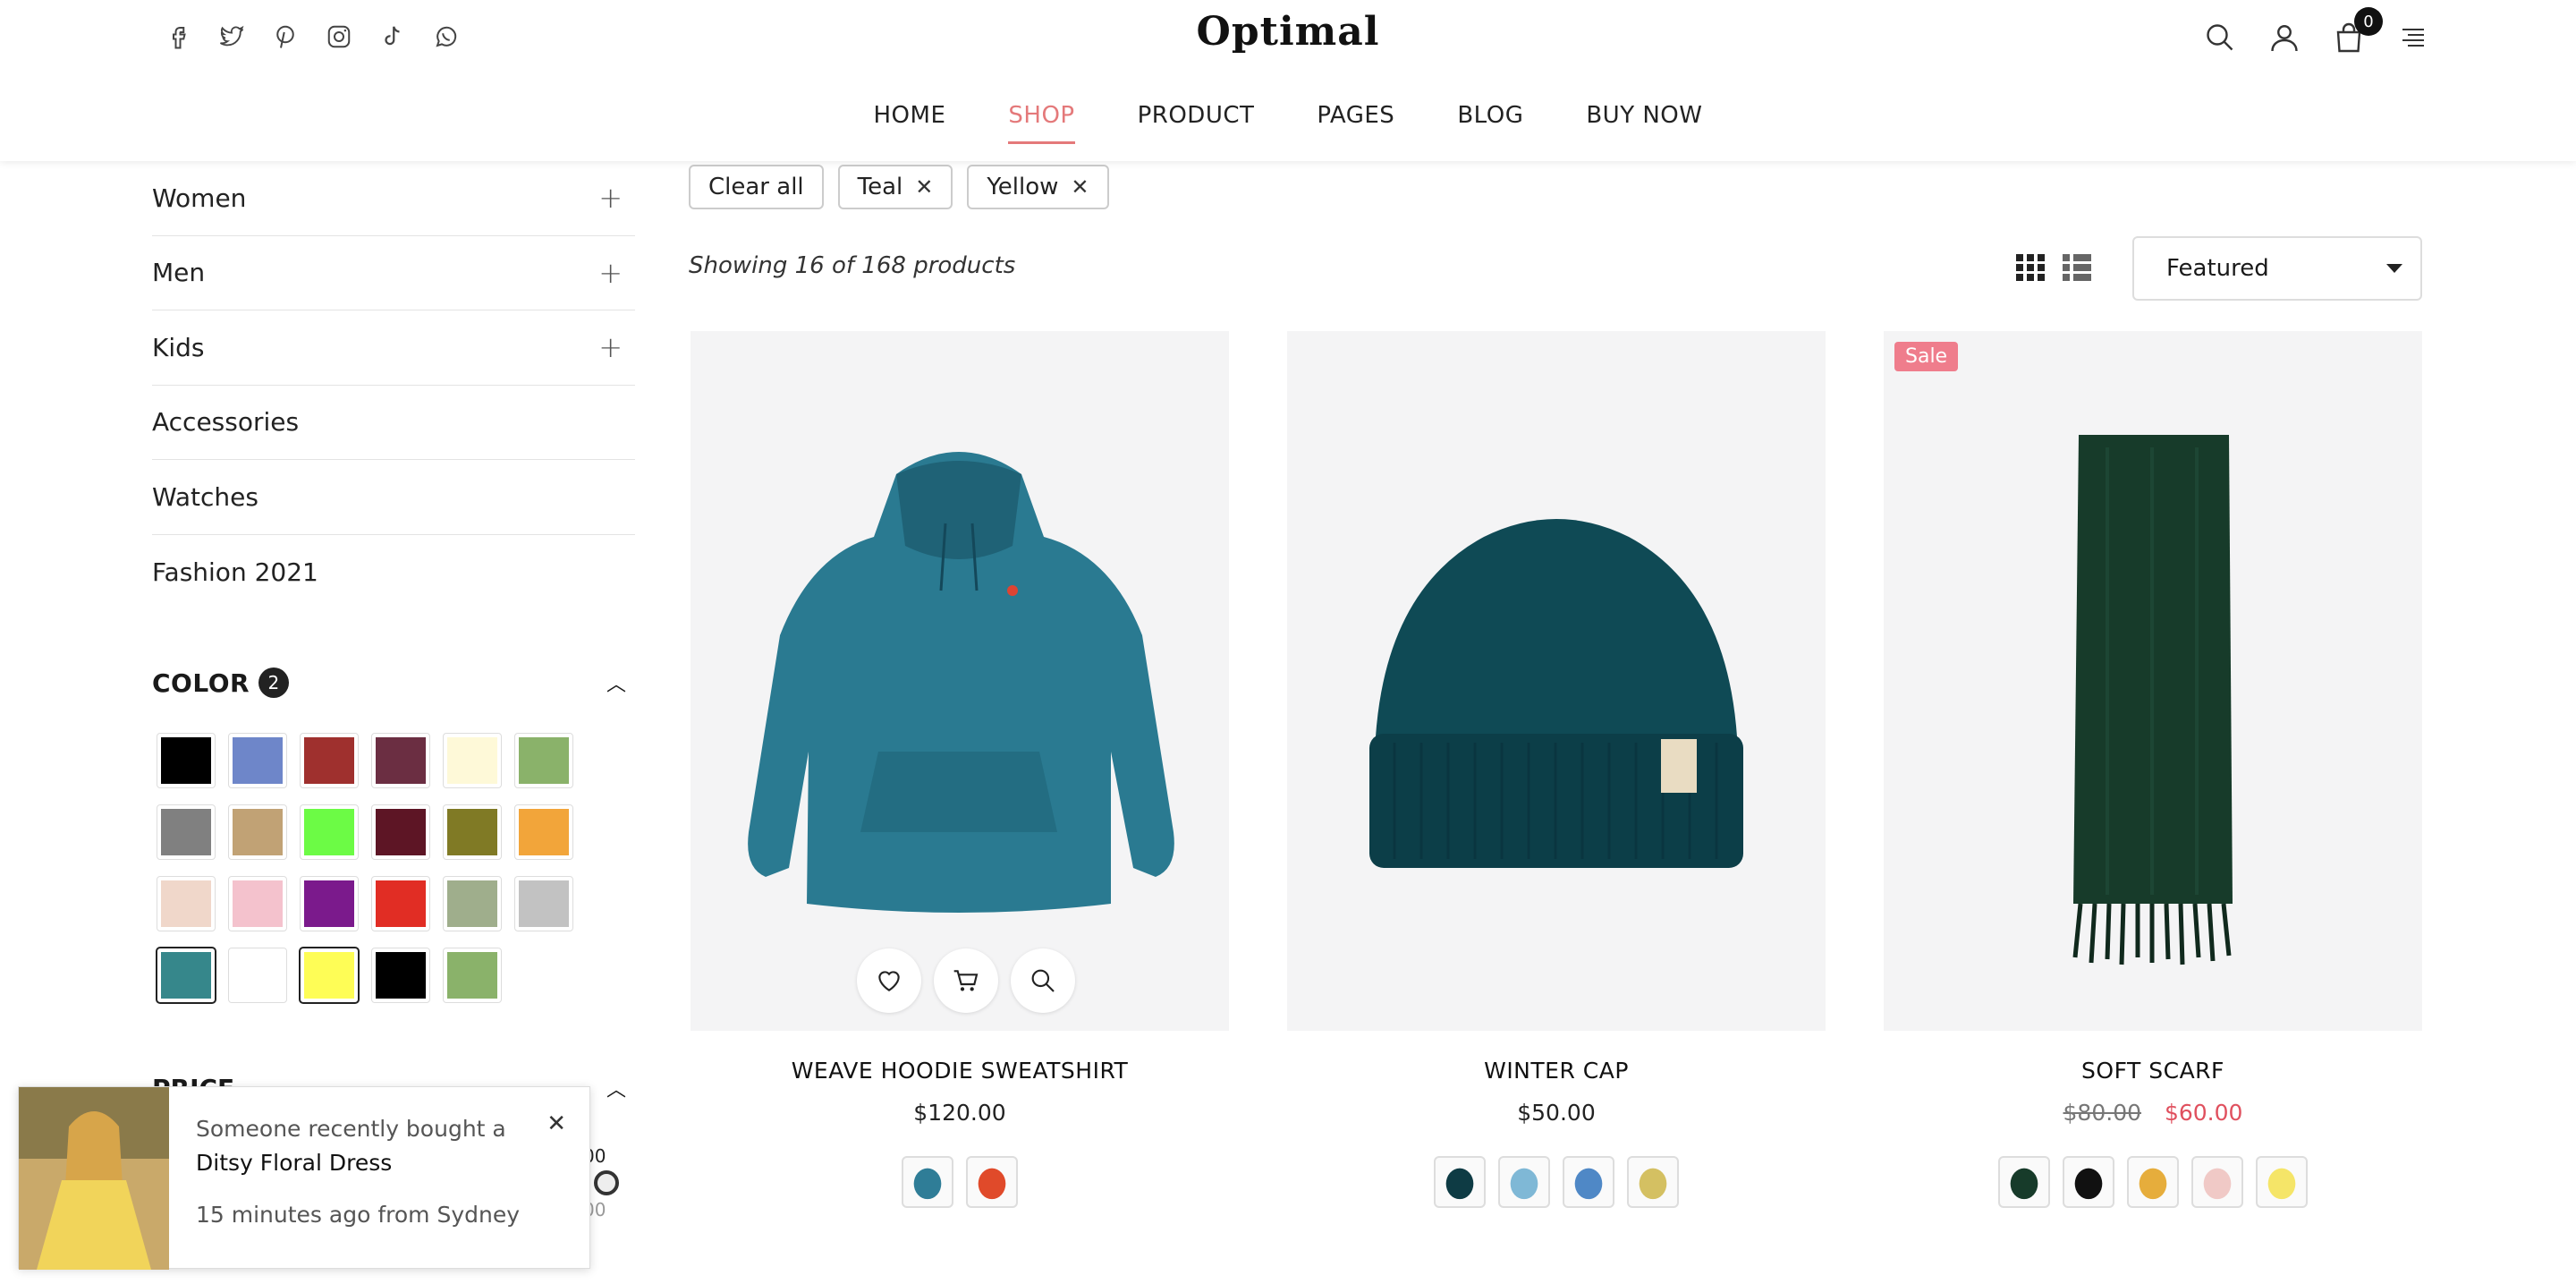  What do you see at coordinates (1556, 1071) in the screenshot?
I see `product-title: WINTER CAP` at bounding box center [1556, 1071].